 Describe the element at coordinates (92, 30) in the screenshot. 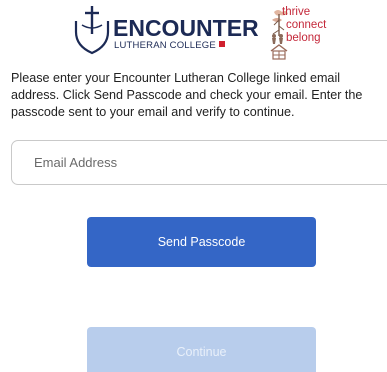

I see `shield-cross-icon` at that location.